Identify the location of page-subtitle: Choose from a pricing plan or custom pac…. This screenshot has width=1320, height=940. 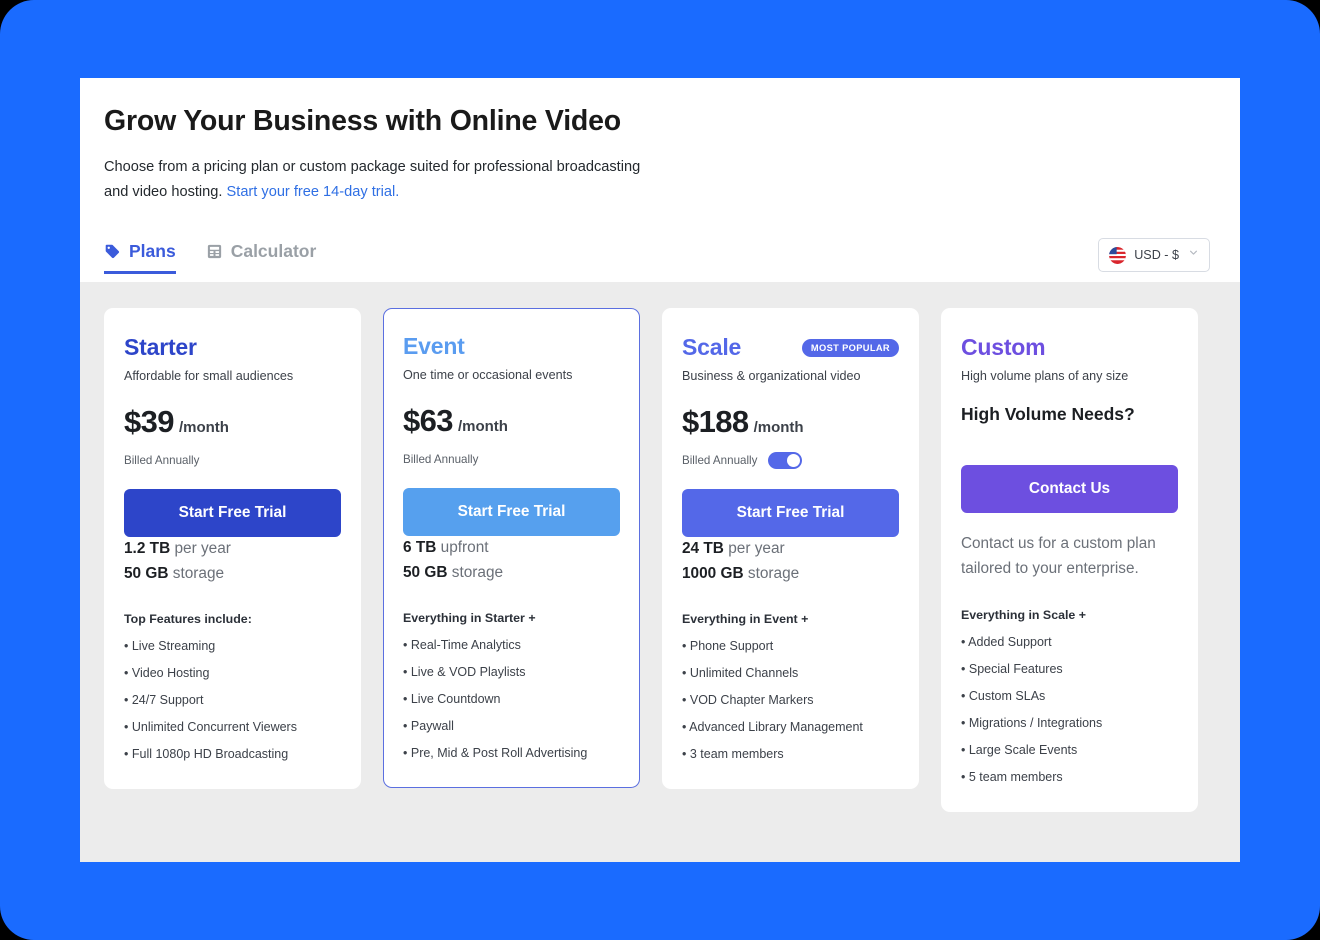
(384, 180).